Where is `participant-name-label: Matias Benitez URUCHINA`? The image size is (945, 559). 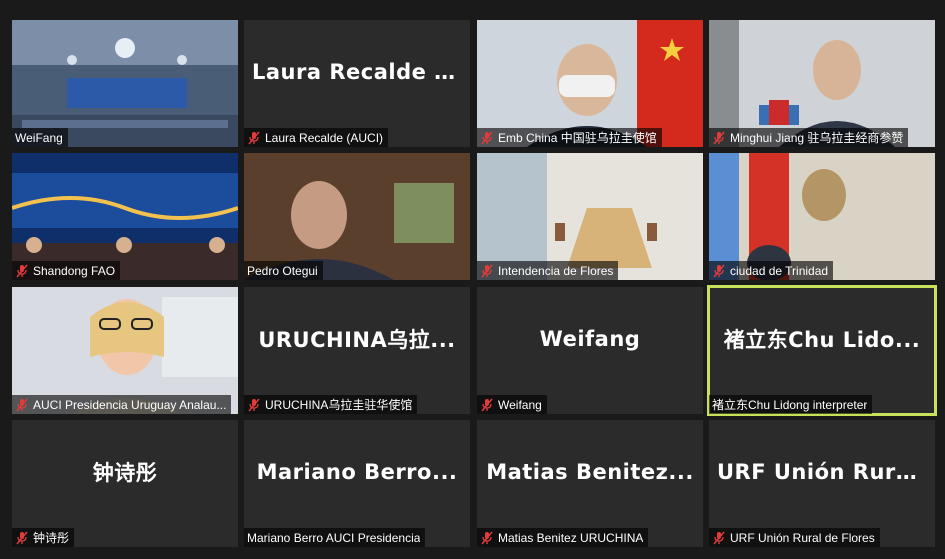 participant-name-label: Matias Benitez URUCHINA is located at coordinates (563, 537).